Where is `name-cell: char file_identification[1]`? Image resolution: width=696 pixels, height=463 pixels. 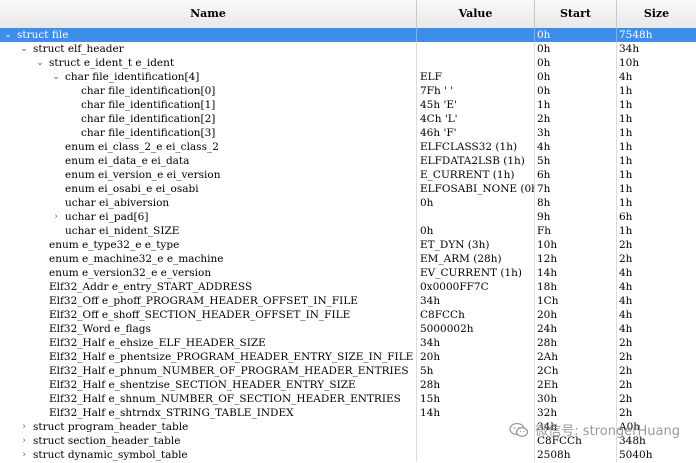
name-cell: char file_identification[1] is located at coordinates (208, 105).